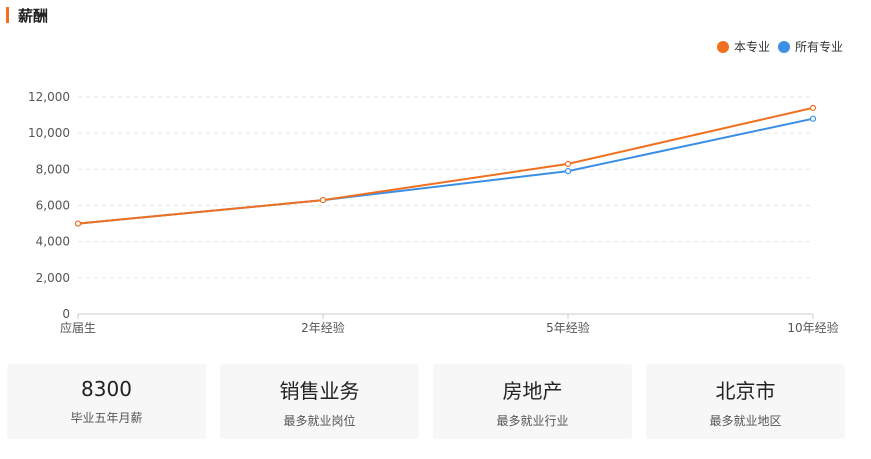 This screenshot has width=871, height=459. I want to click on card-label: 最多就业地区, so click(745, 420).